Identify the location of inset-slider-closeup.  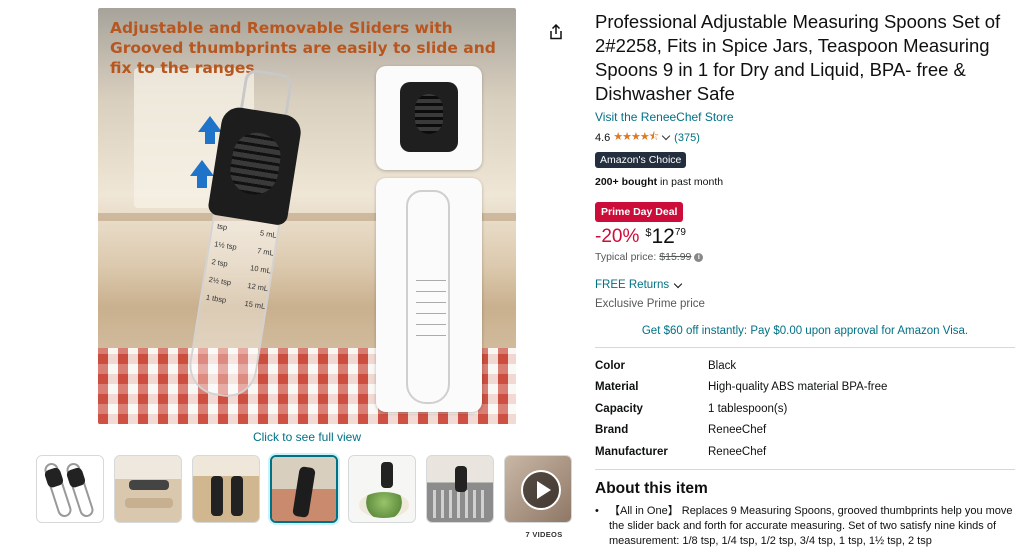
(429, 118).